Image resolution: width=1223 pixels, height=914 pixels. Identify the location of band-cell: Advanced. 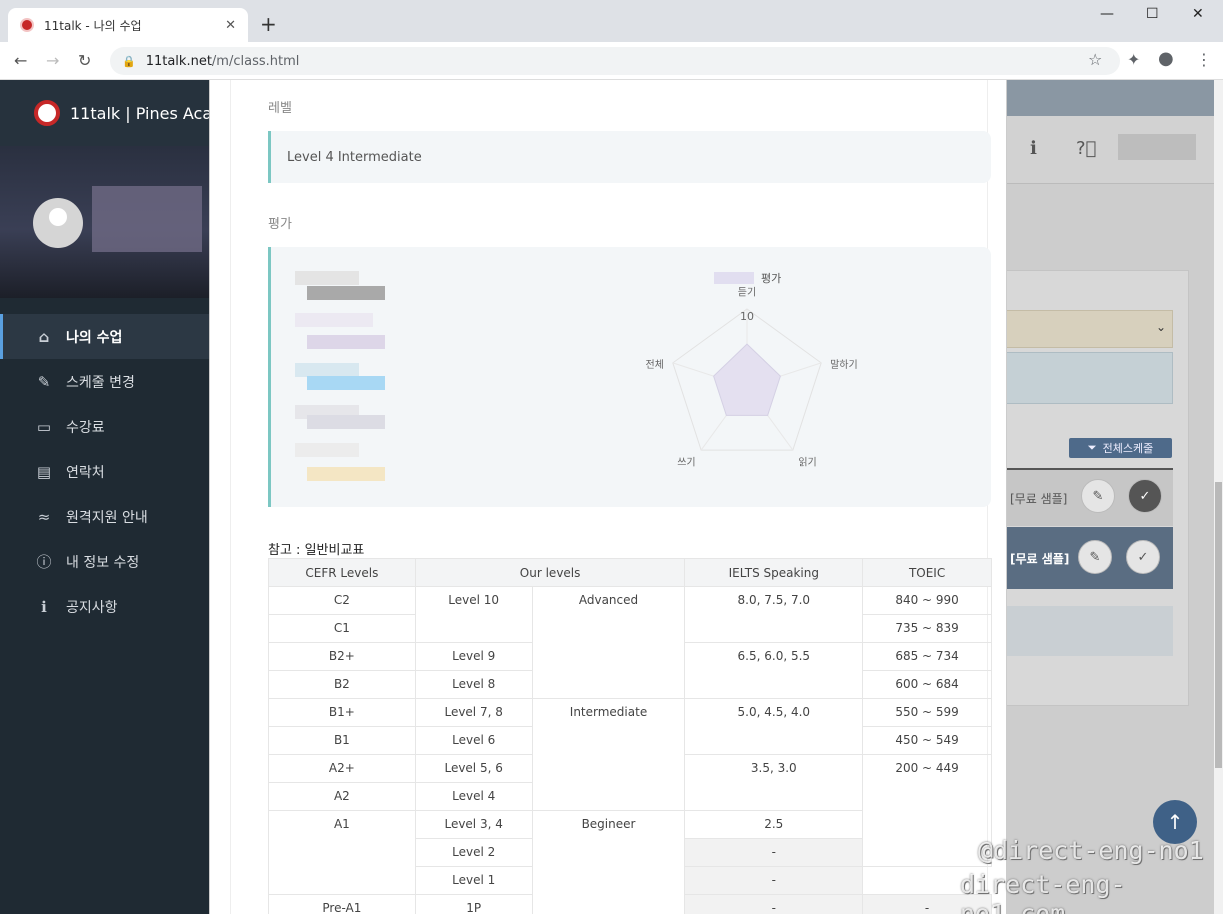
(608, 642).